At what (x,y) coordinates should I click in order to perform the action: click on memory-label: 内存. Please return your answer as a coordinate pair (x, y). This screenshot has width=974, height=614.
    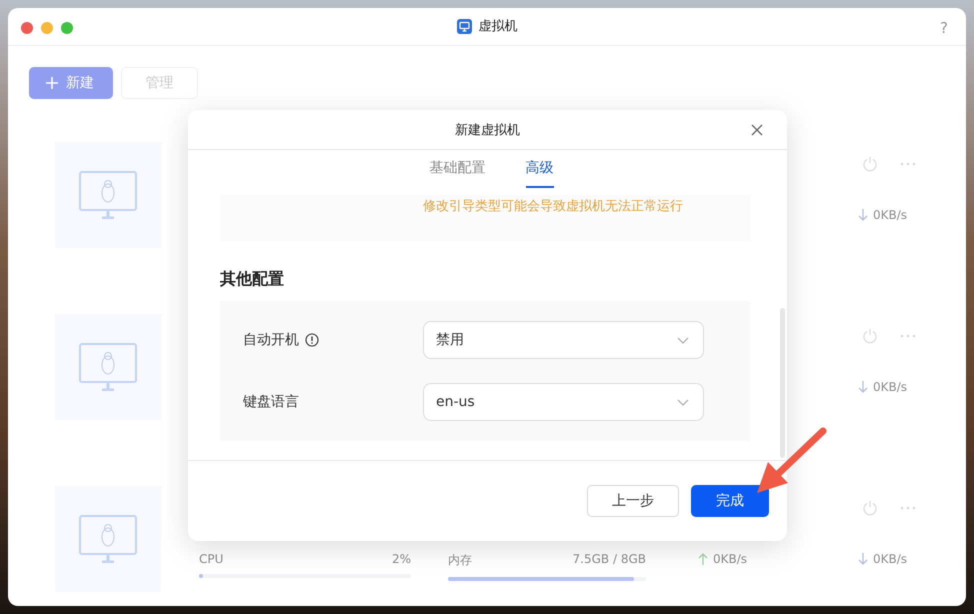
    Looking at the image, I should click on (460, 560).